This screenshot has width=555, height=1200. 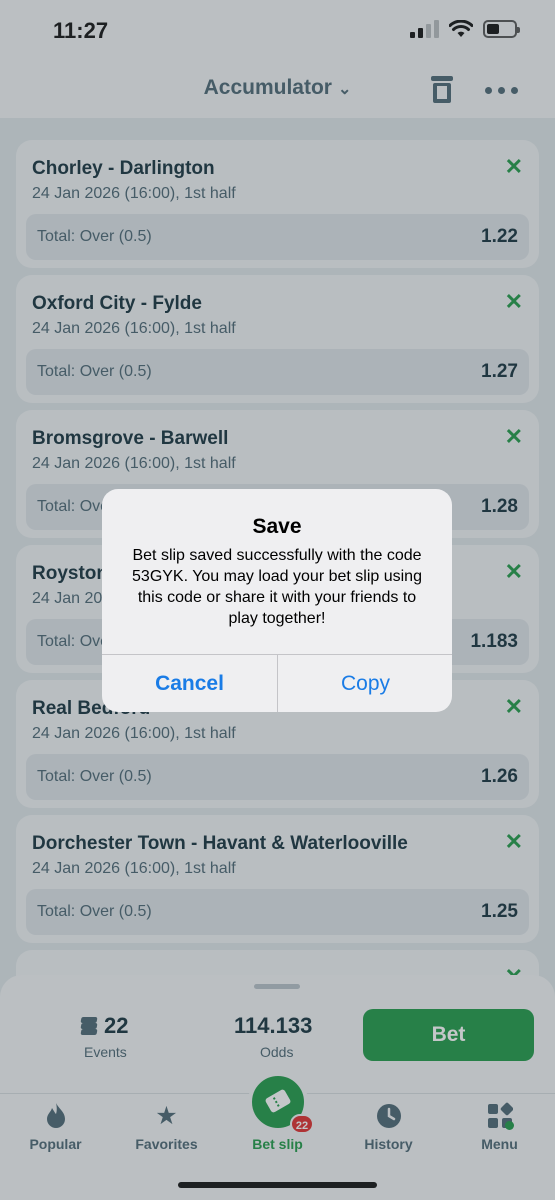 What do you see at coordinates (277, 526) in the screenshot?
I see `dialog-title: Save` at bounding box center [277, 526].